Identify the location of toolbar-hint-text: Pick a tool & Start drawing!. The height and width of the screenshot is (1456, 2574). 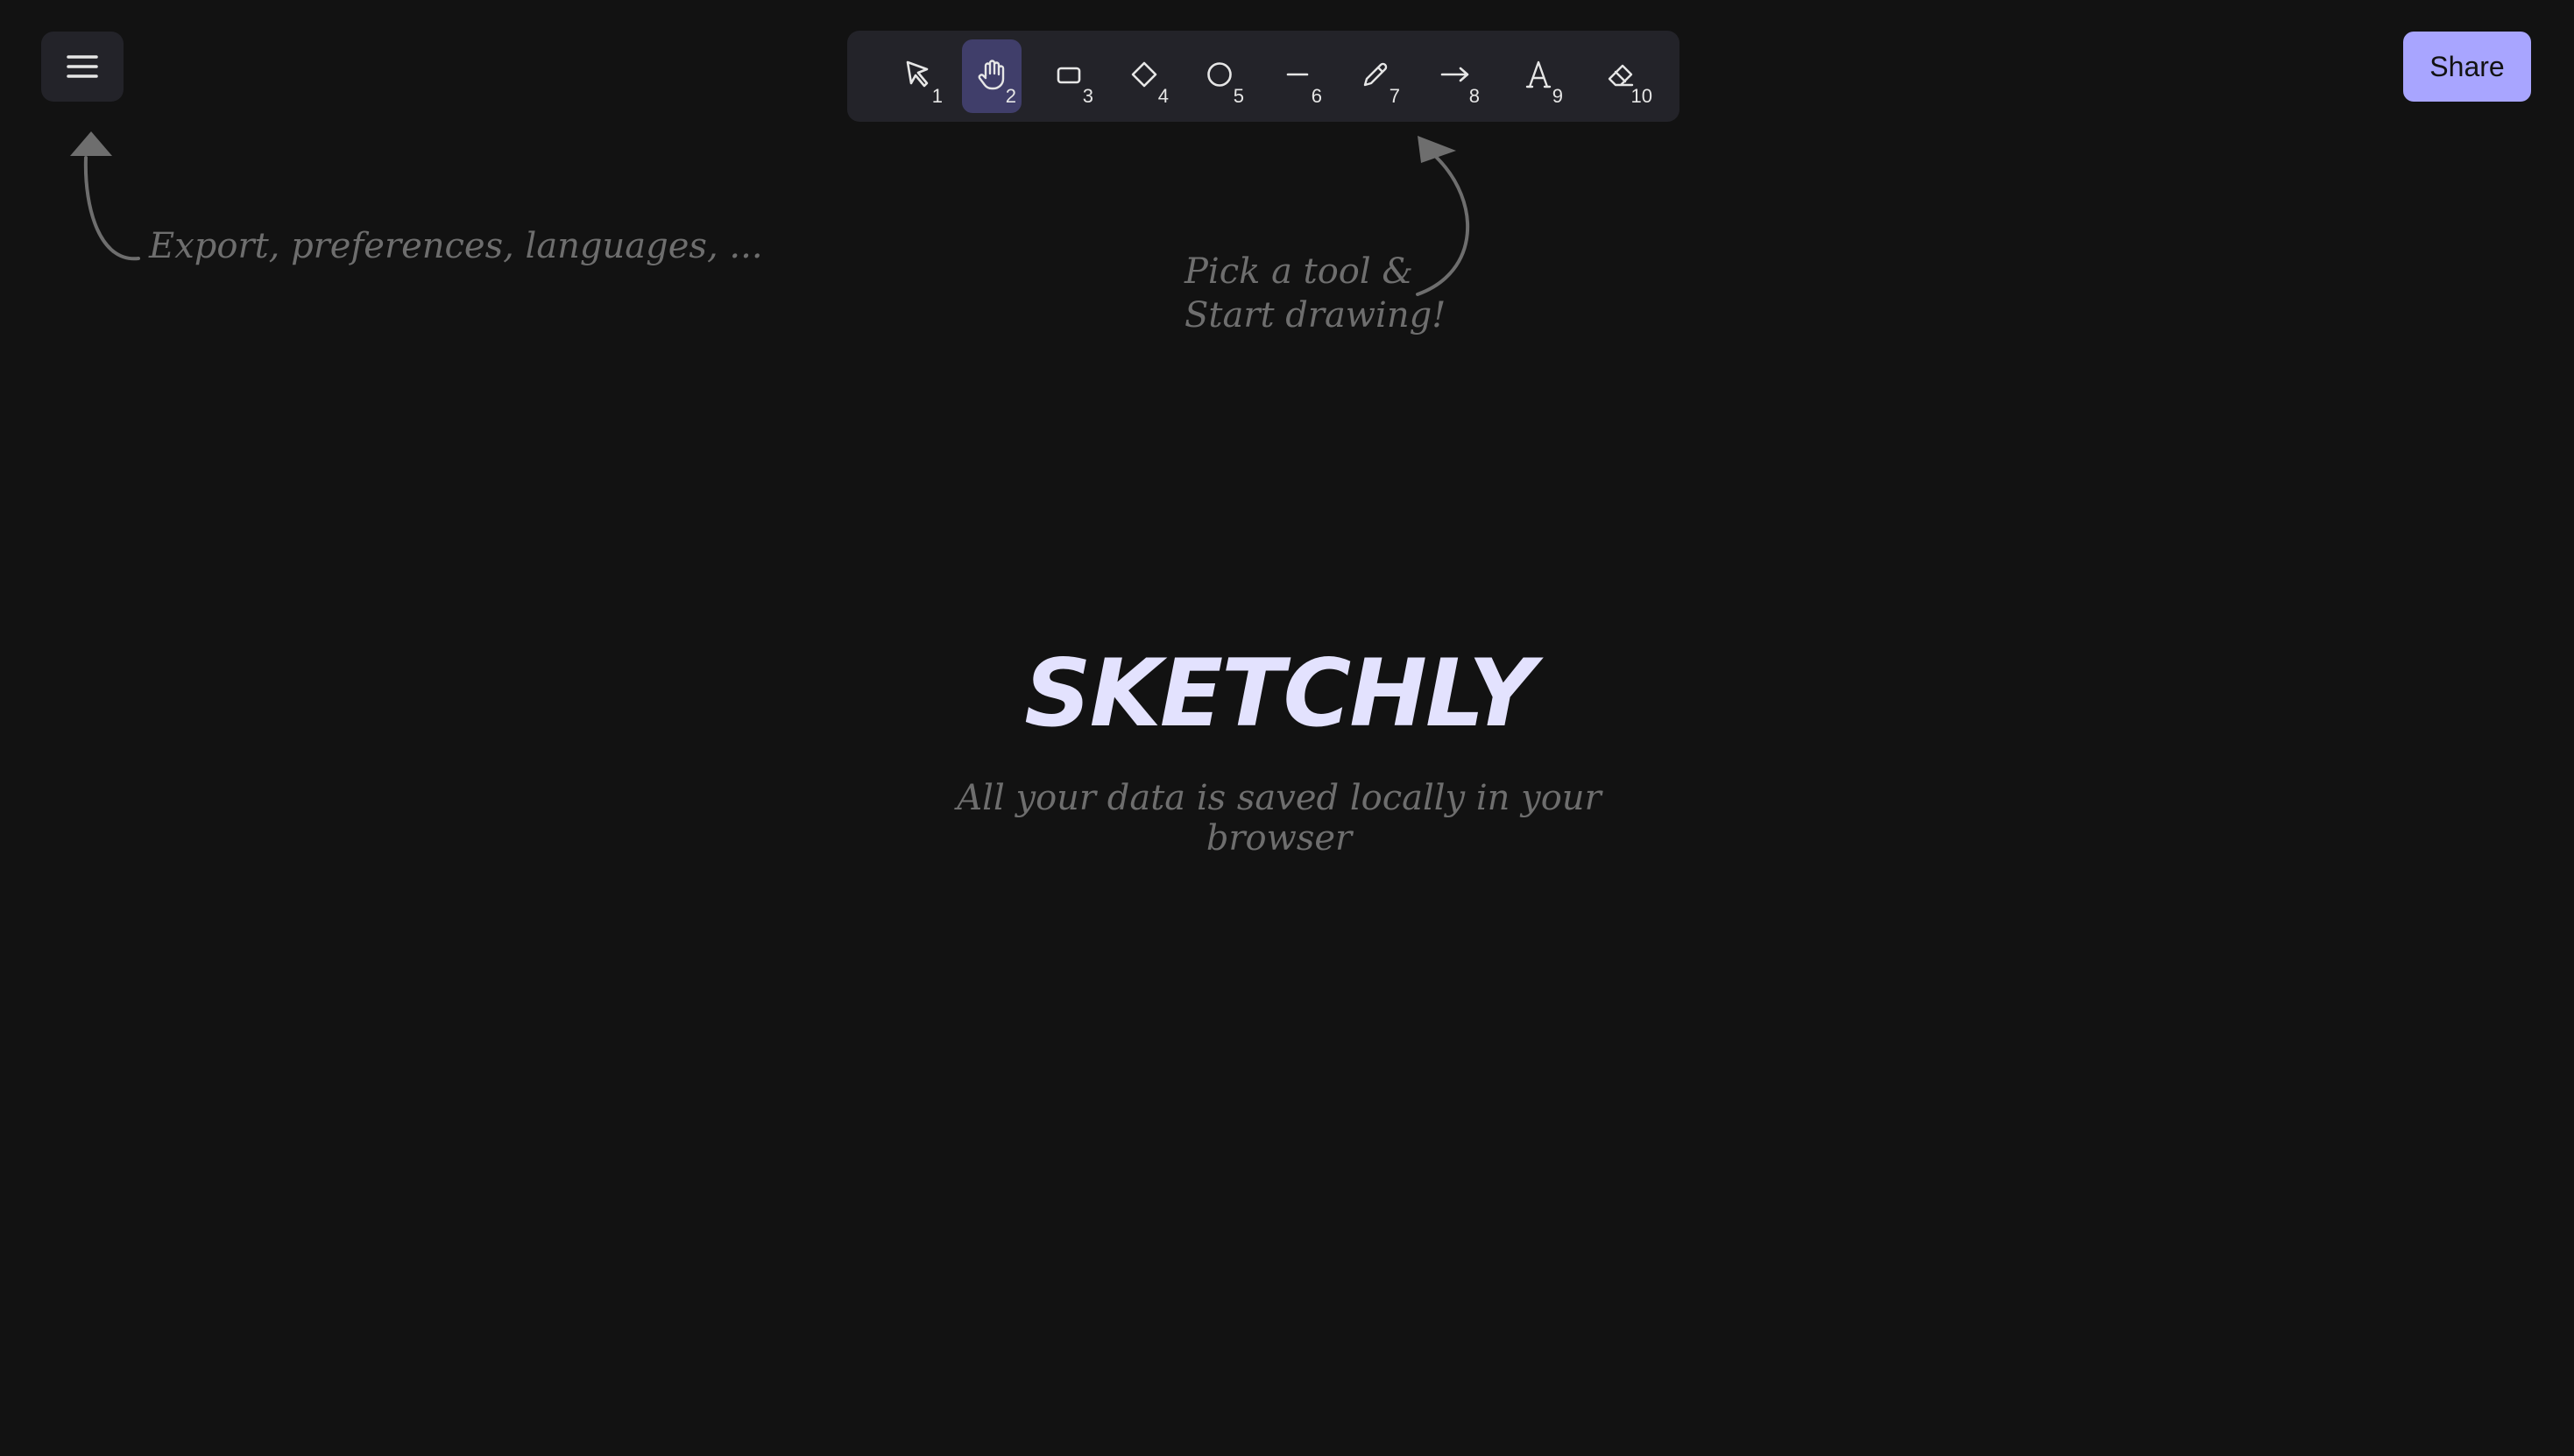
(1315, 293).